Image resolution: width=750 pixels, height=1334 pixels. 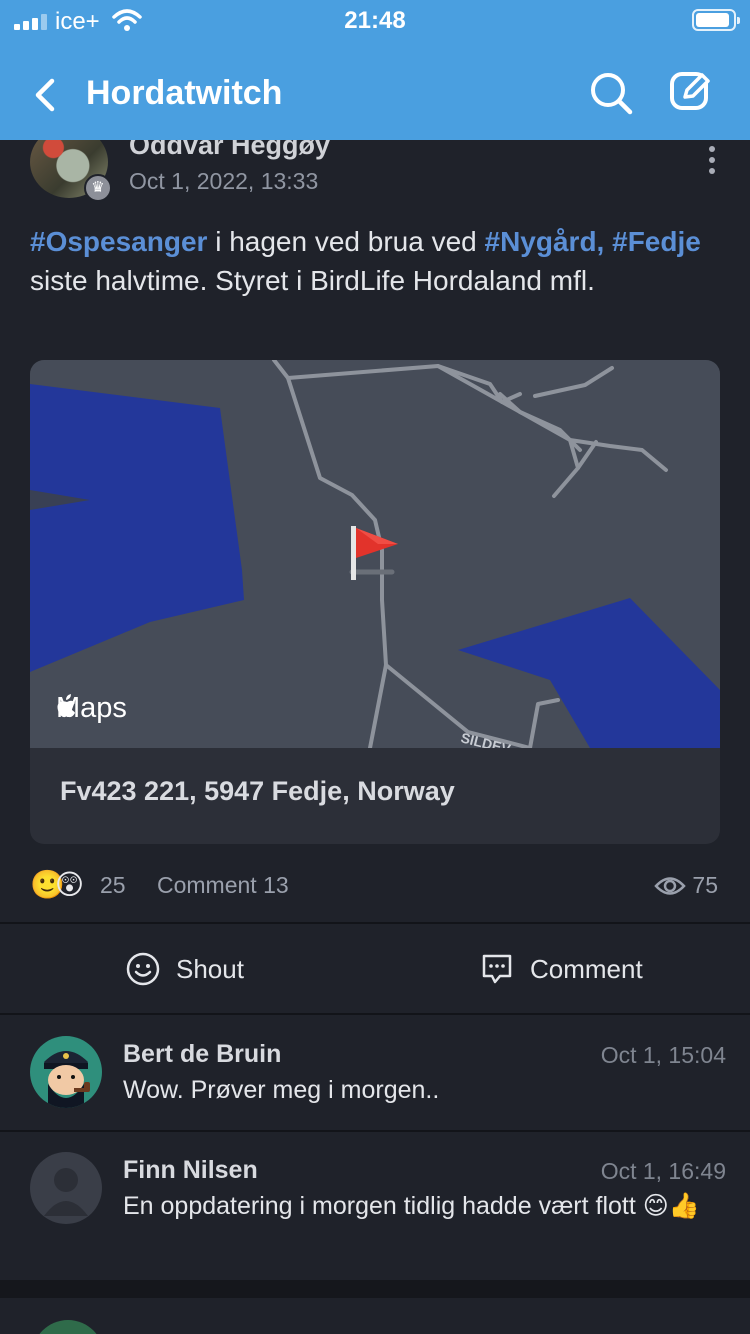 What do you see at coordinates (691, 91) in the screenshot?
I see `compose-icon` at bounding box center [691, 91].